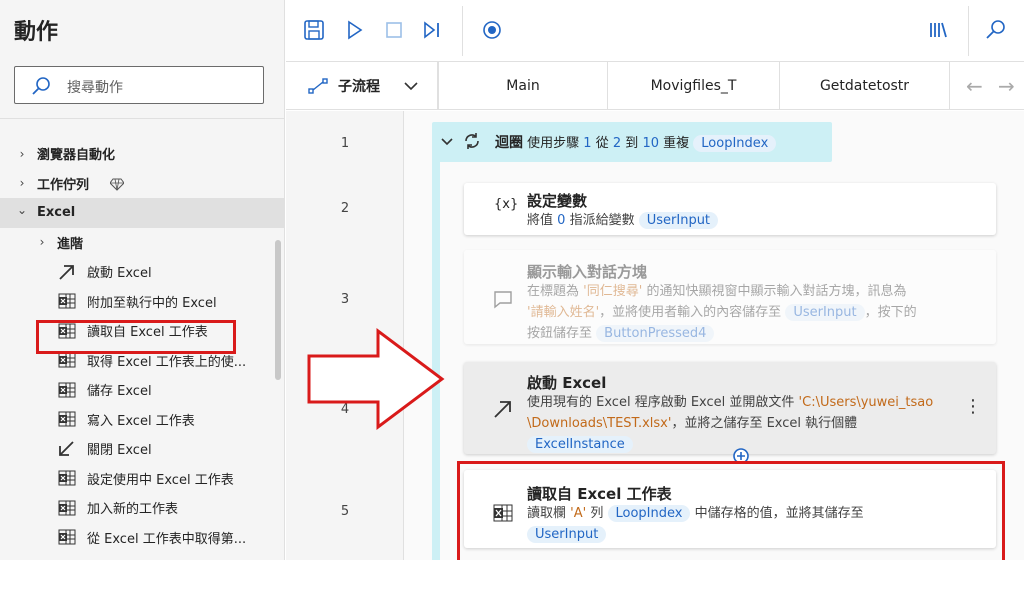 The height and width of the screenshot is (598, 1024). I want to click on action-label: 附加至執行中的 Excel, so click(152, 303).